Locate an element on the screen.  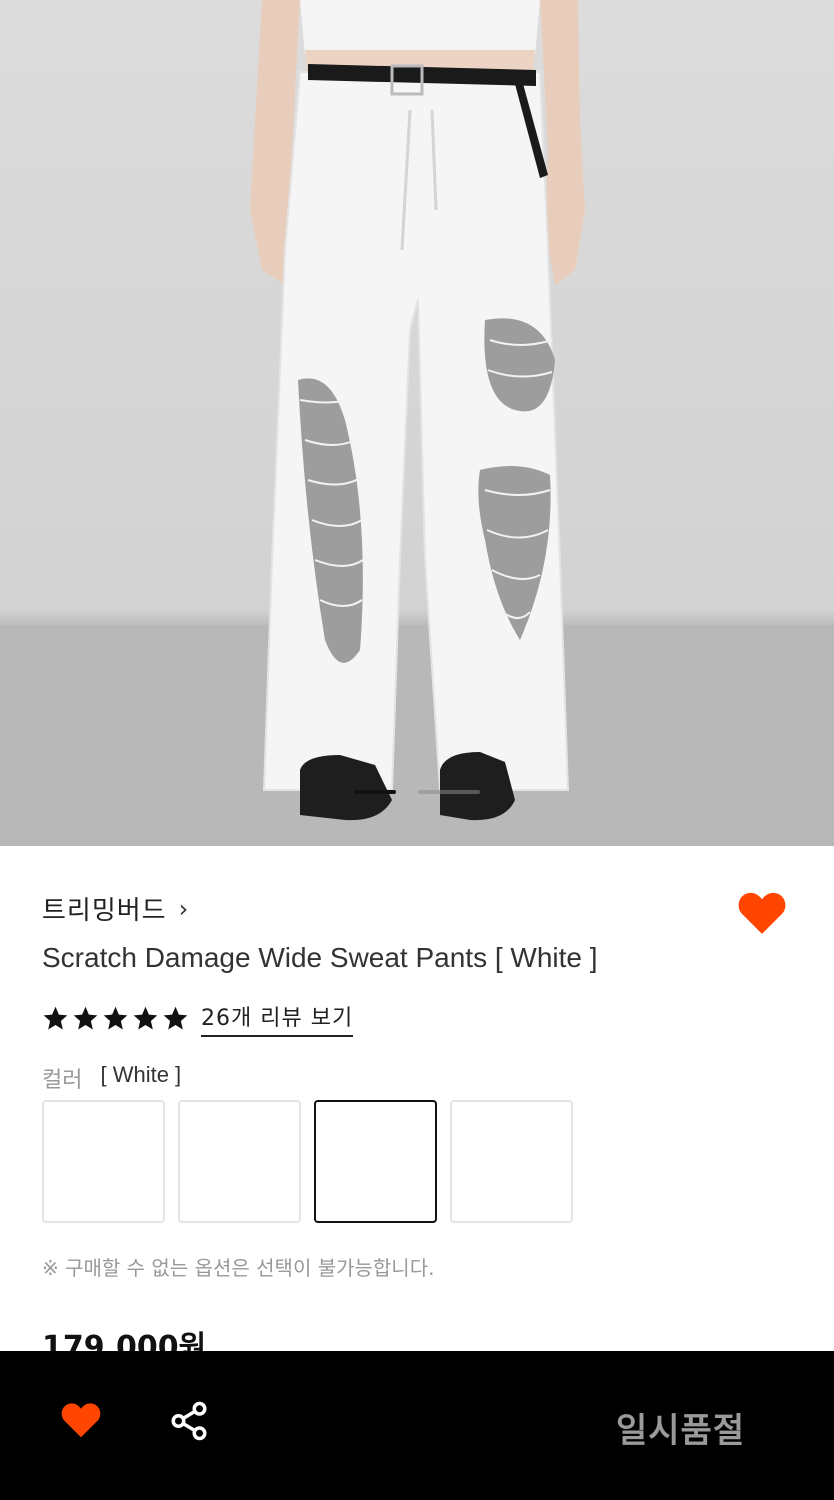
chevron-right-icon: › is located at coordinates (183, 908).